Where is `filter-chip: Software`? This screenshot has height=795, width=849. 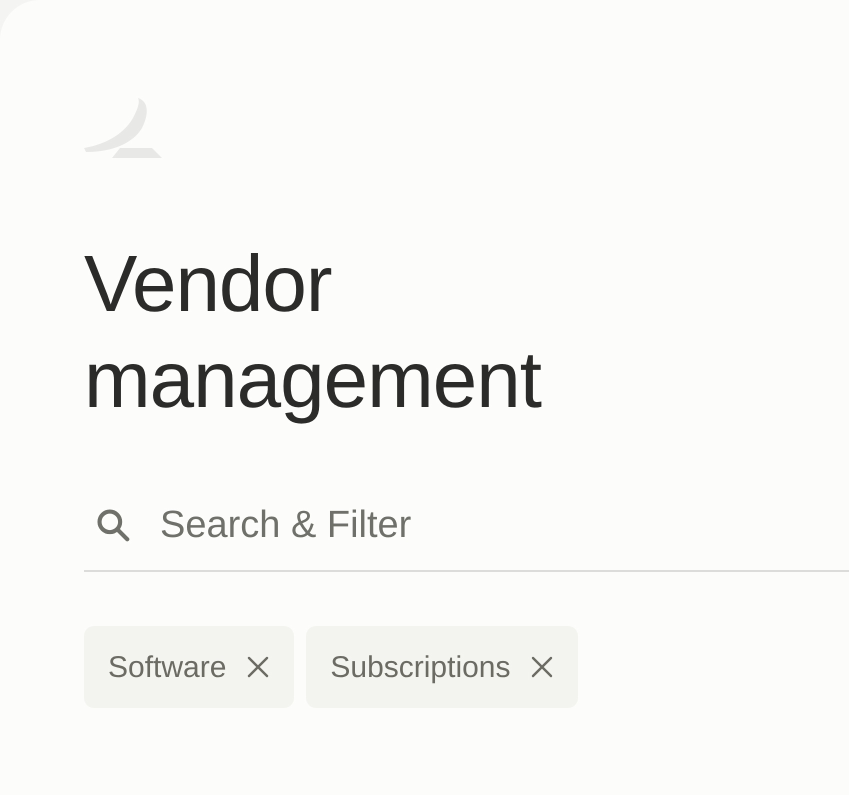 filter-chip: Software is located at coordinates (189, 667).